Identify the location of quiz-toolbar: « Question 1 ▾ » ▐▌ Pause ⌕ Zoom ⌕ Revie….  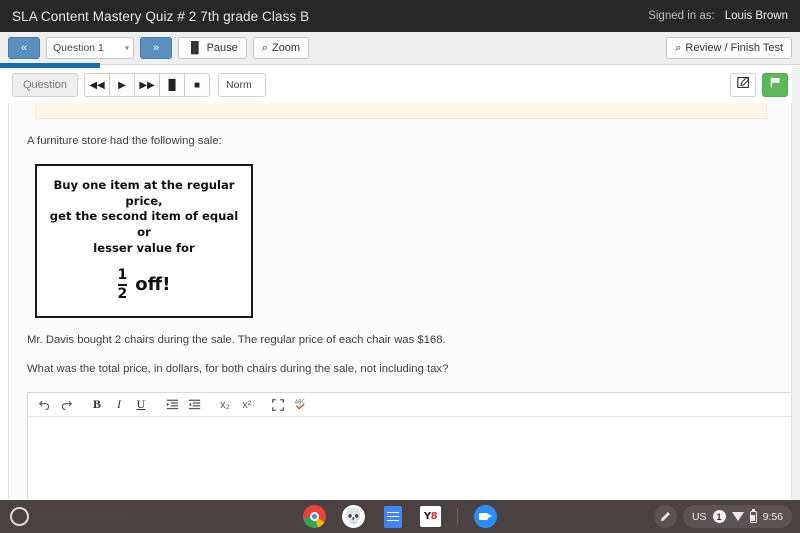
(400, 50).